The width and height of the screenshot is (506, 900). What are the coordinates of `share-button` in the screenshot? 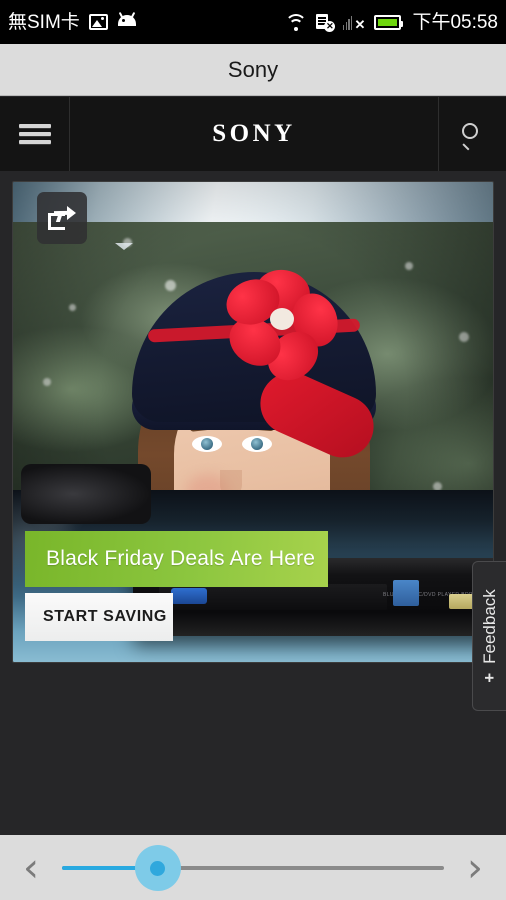 It's located at (62, 218).